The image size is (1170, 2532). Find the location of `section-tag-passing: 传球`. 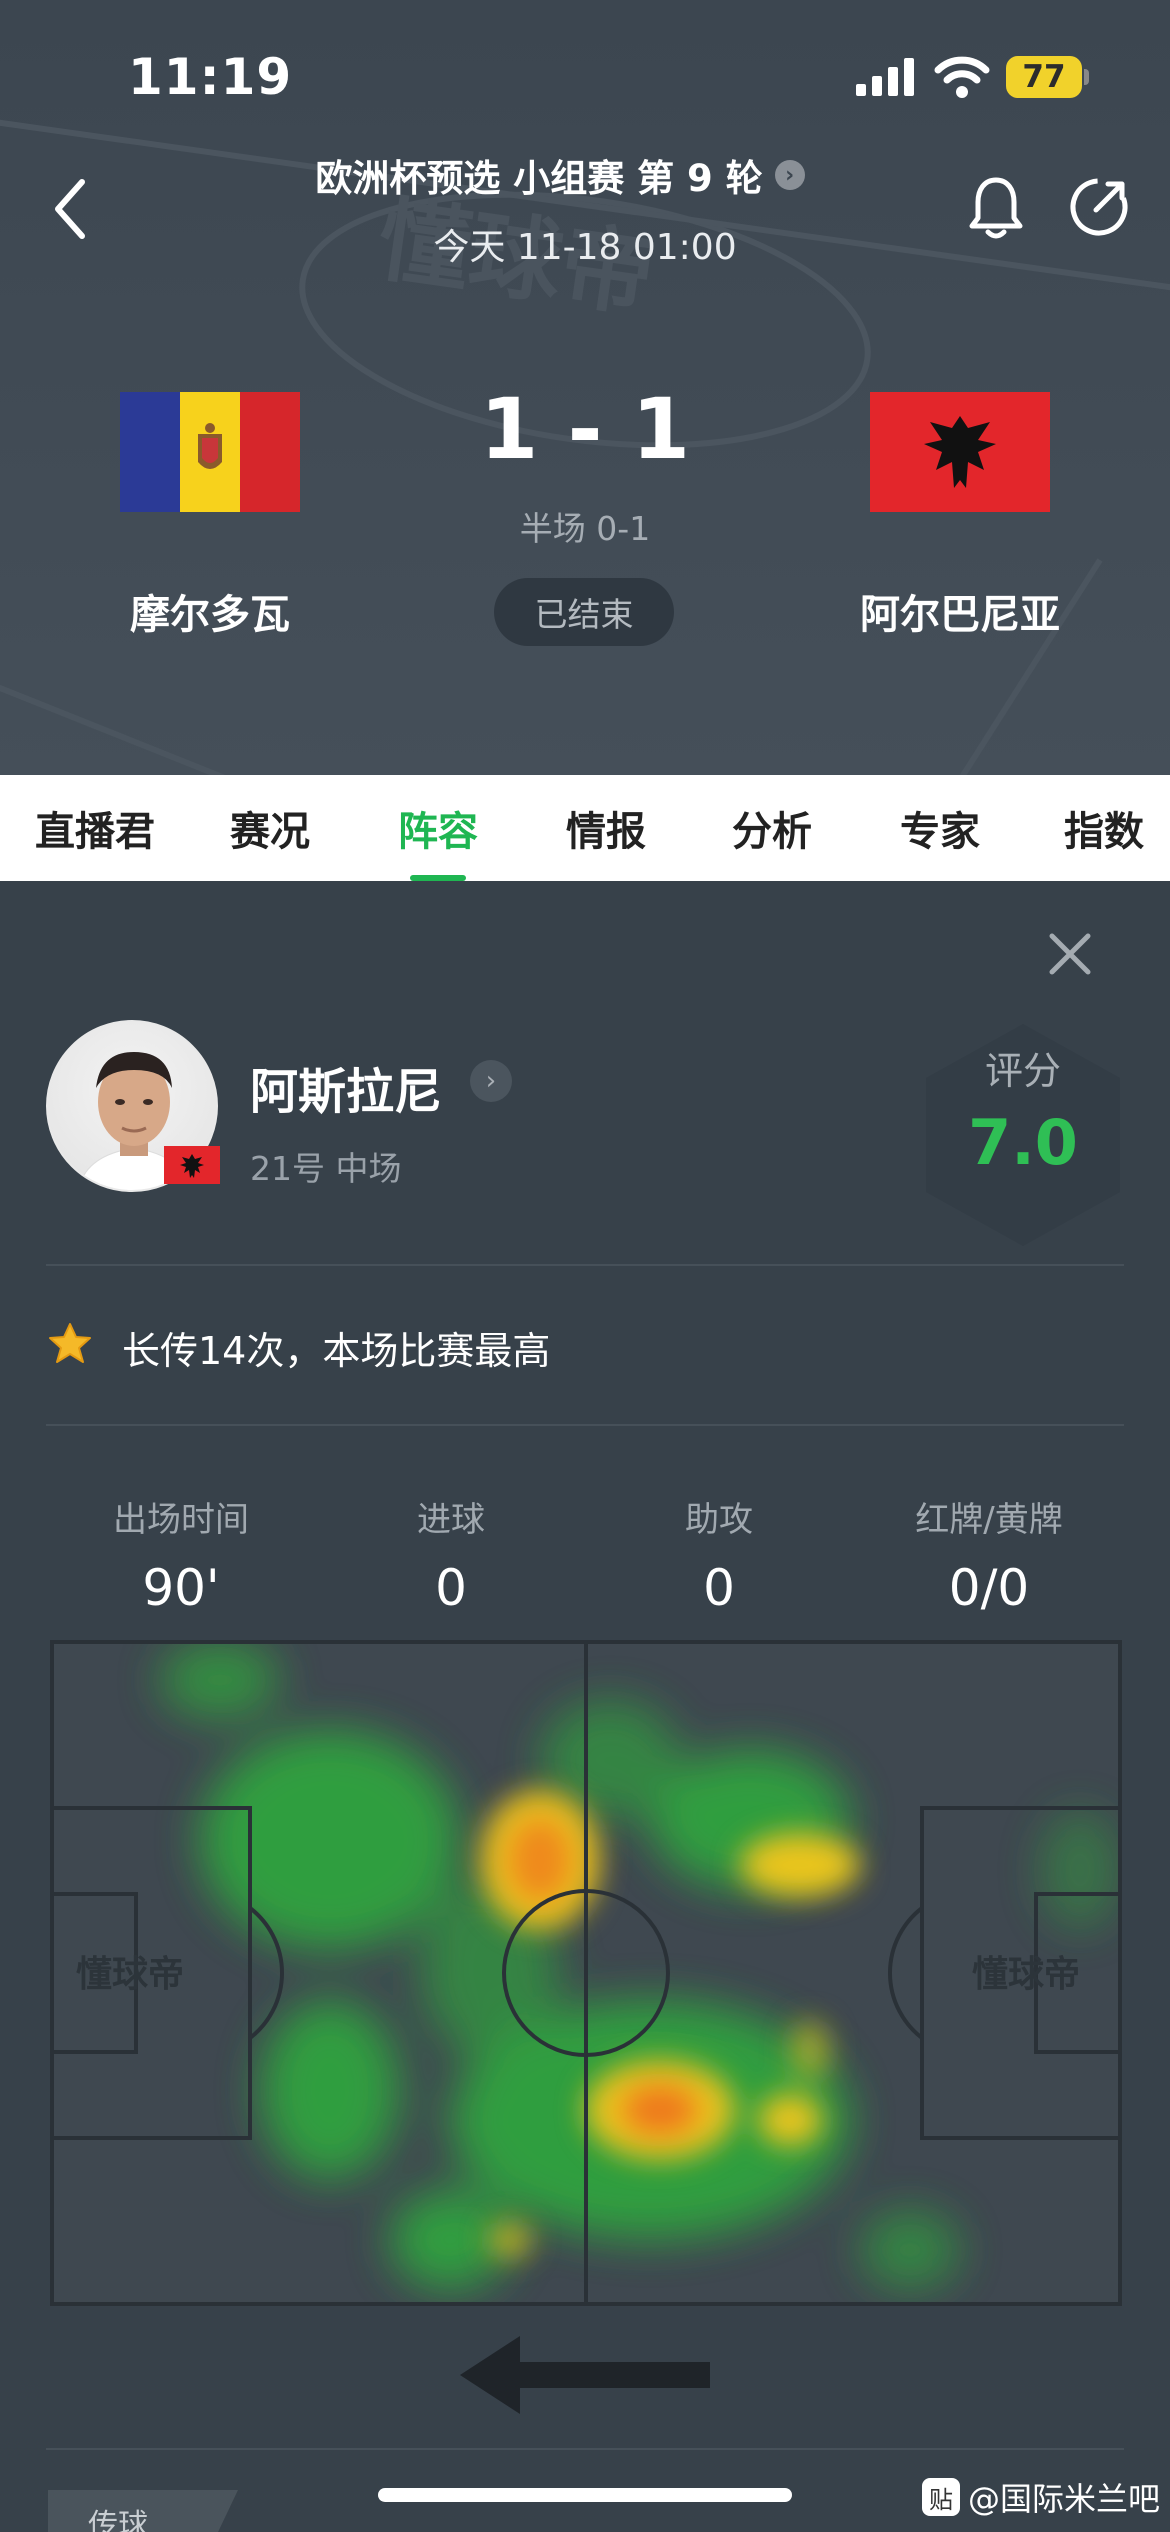

section-tag-passing: 传球 is located at coordinates (143, 2511).